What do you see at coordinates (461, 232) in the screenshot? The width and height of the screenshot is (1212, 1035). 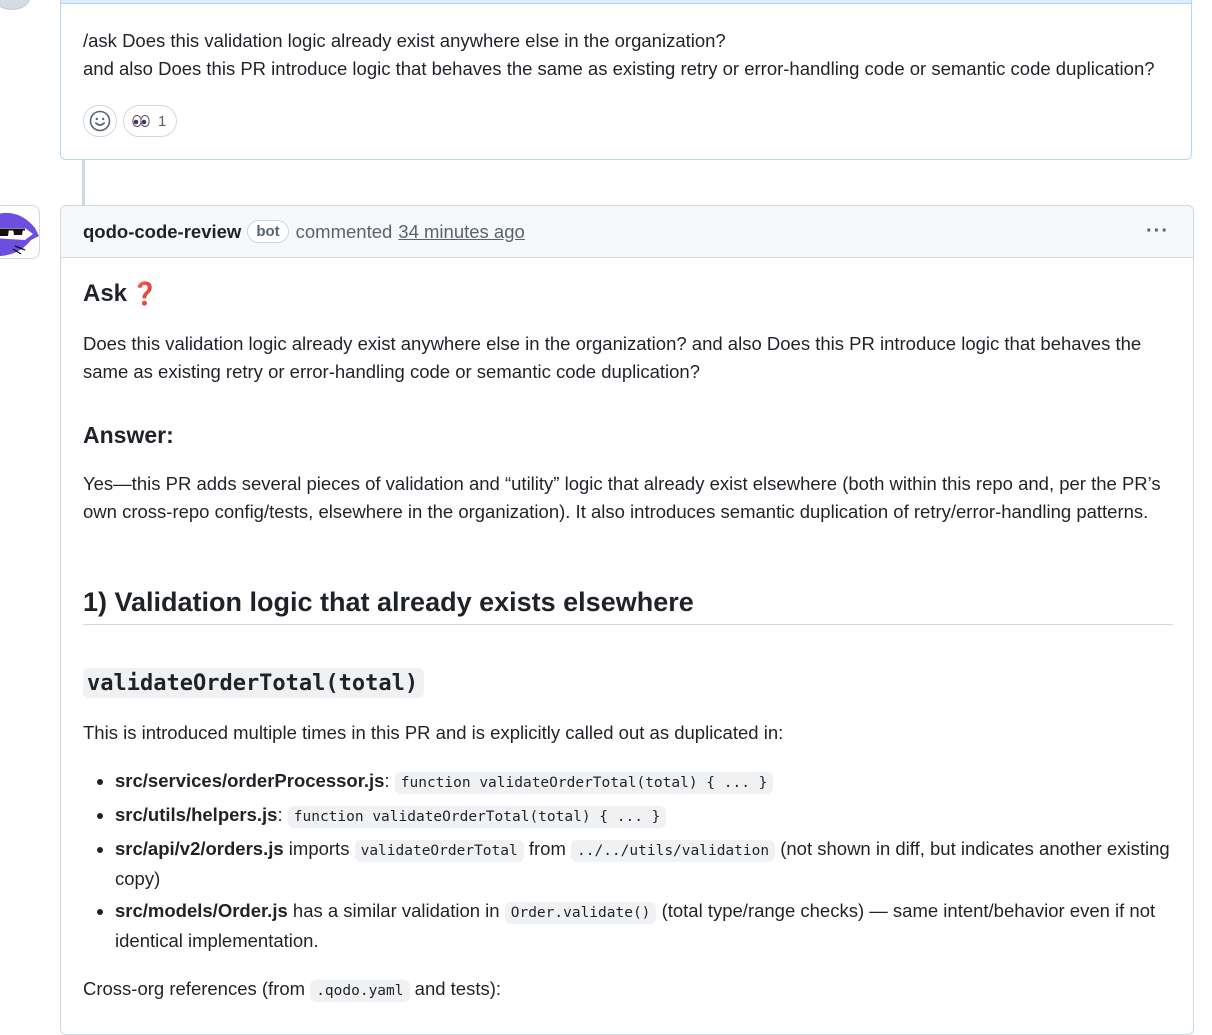 I see `comment-timestamp-link: 34 minutes ago` at bounding box center [461, 232].